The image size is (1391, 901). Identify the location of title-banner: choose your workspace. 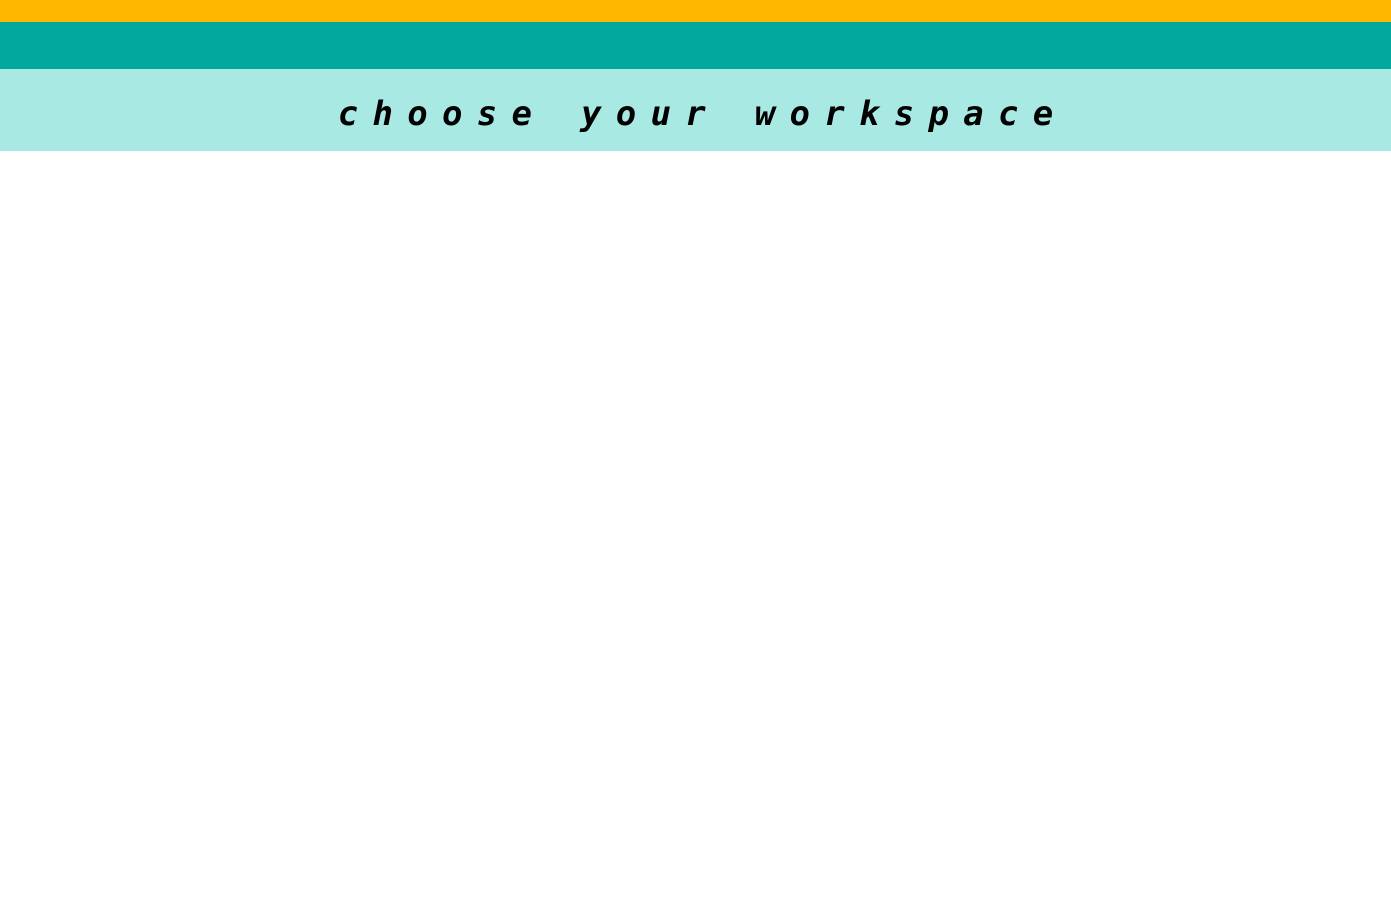
(695, 110).